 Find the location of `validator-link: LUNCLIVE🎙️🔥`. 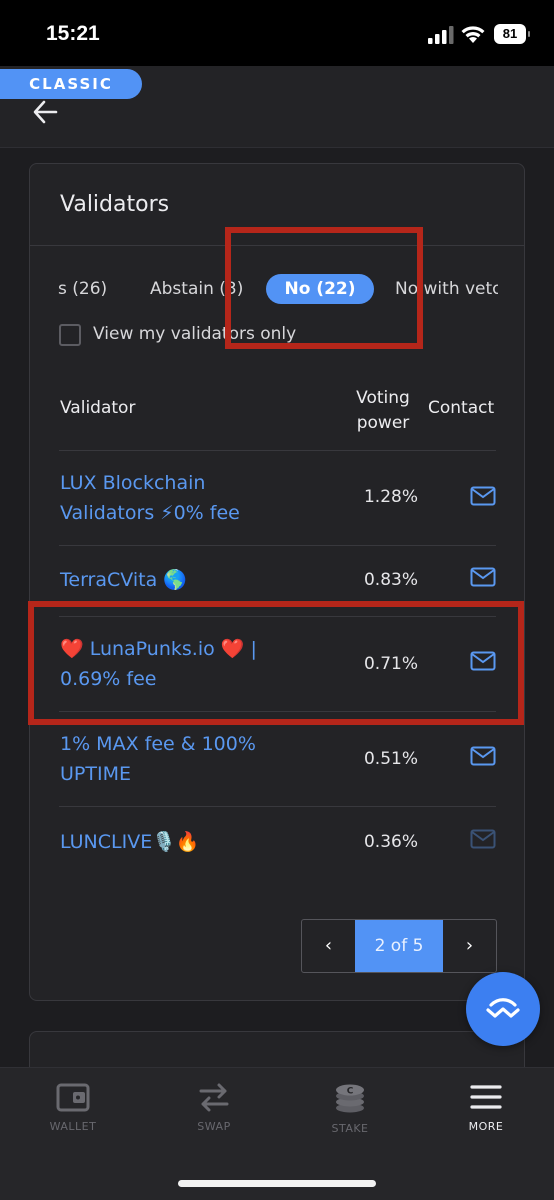

validator-link: LUNCLIVE🎙️🔥 is located at coordinates (185, 842).